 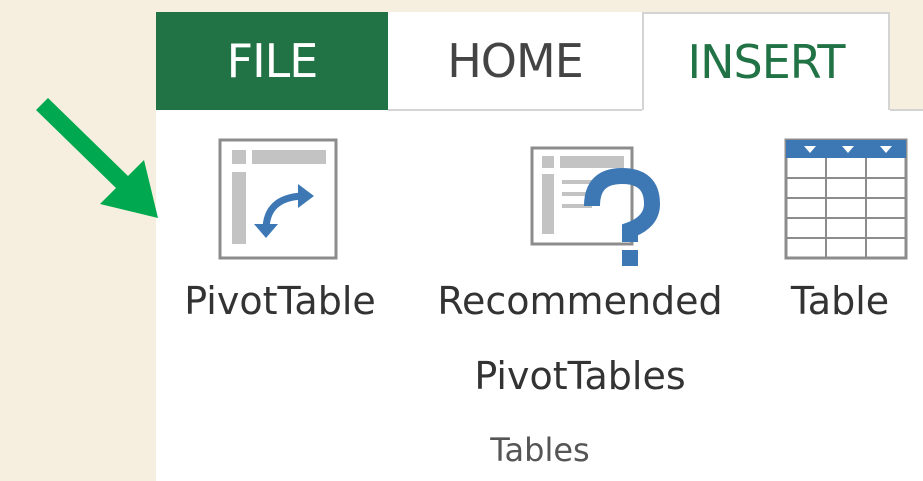 What do you see at coordinates (580, 301) in the screenshot?
I see `recommended-label-line1: Recommended` at bounding box center [580, 301].